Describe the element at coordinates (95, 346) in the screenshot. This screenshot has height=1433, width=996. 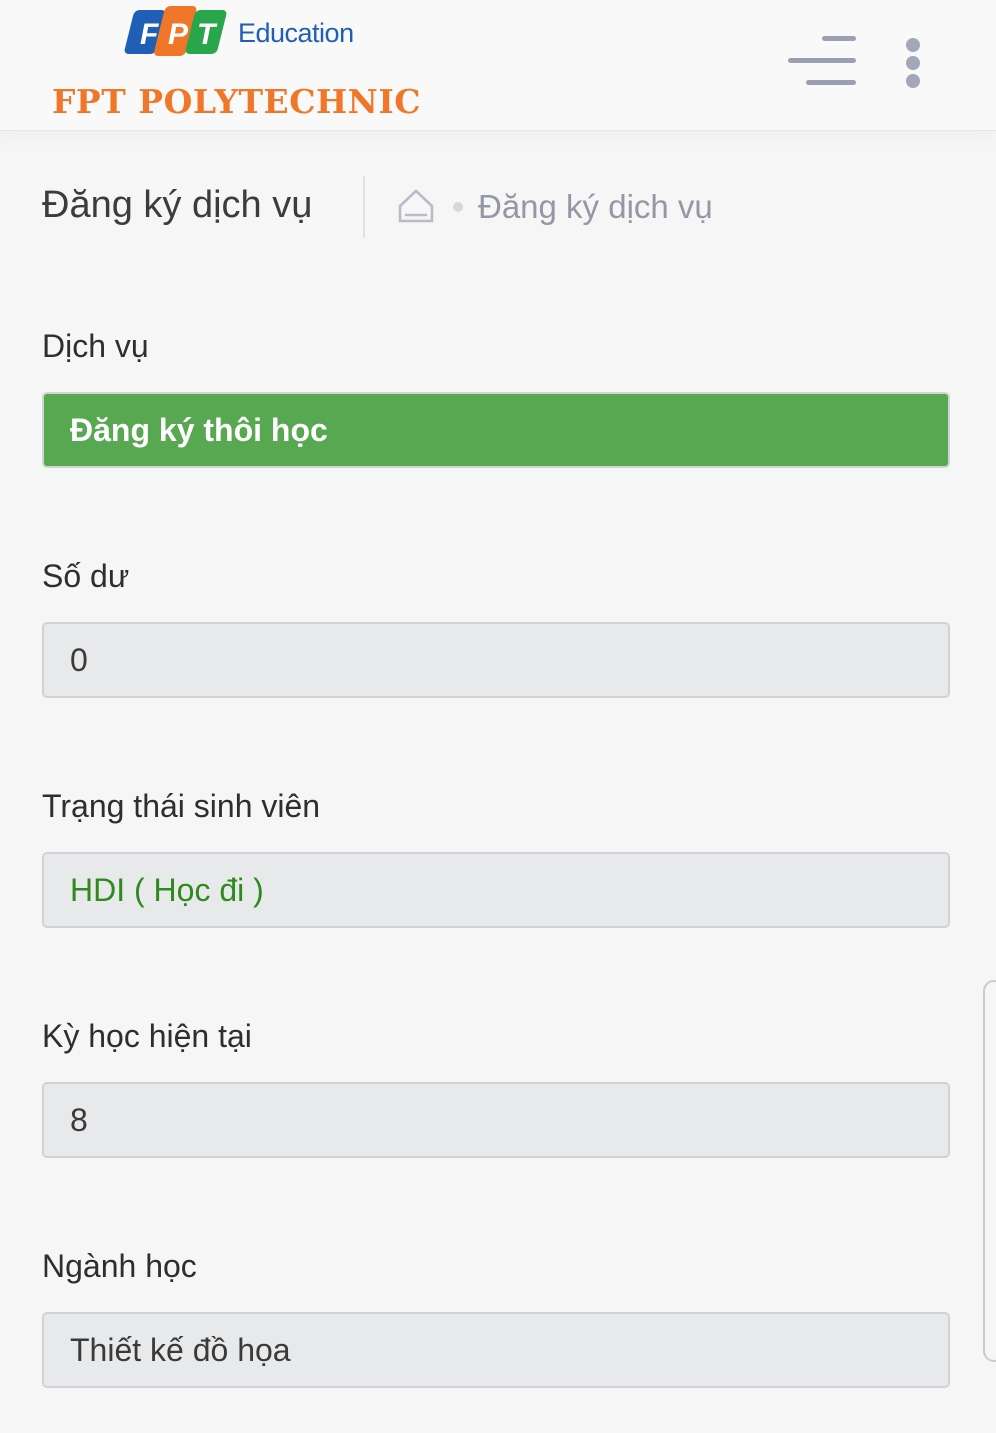
I see `service-label: Dịch vụ` at that location.